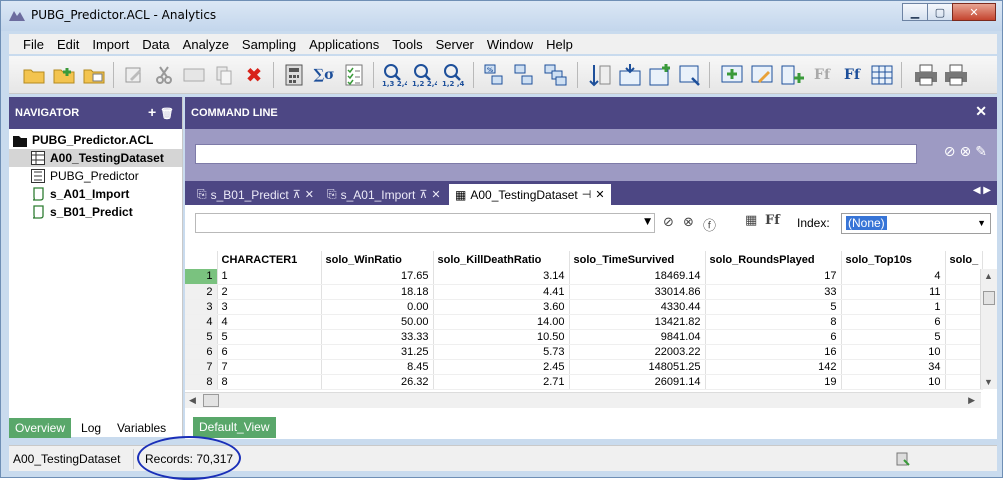 The image size is (1003, 480). I want to click on tree-item-import-script: s_A01_Import, so click(95, 194).